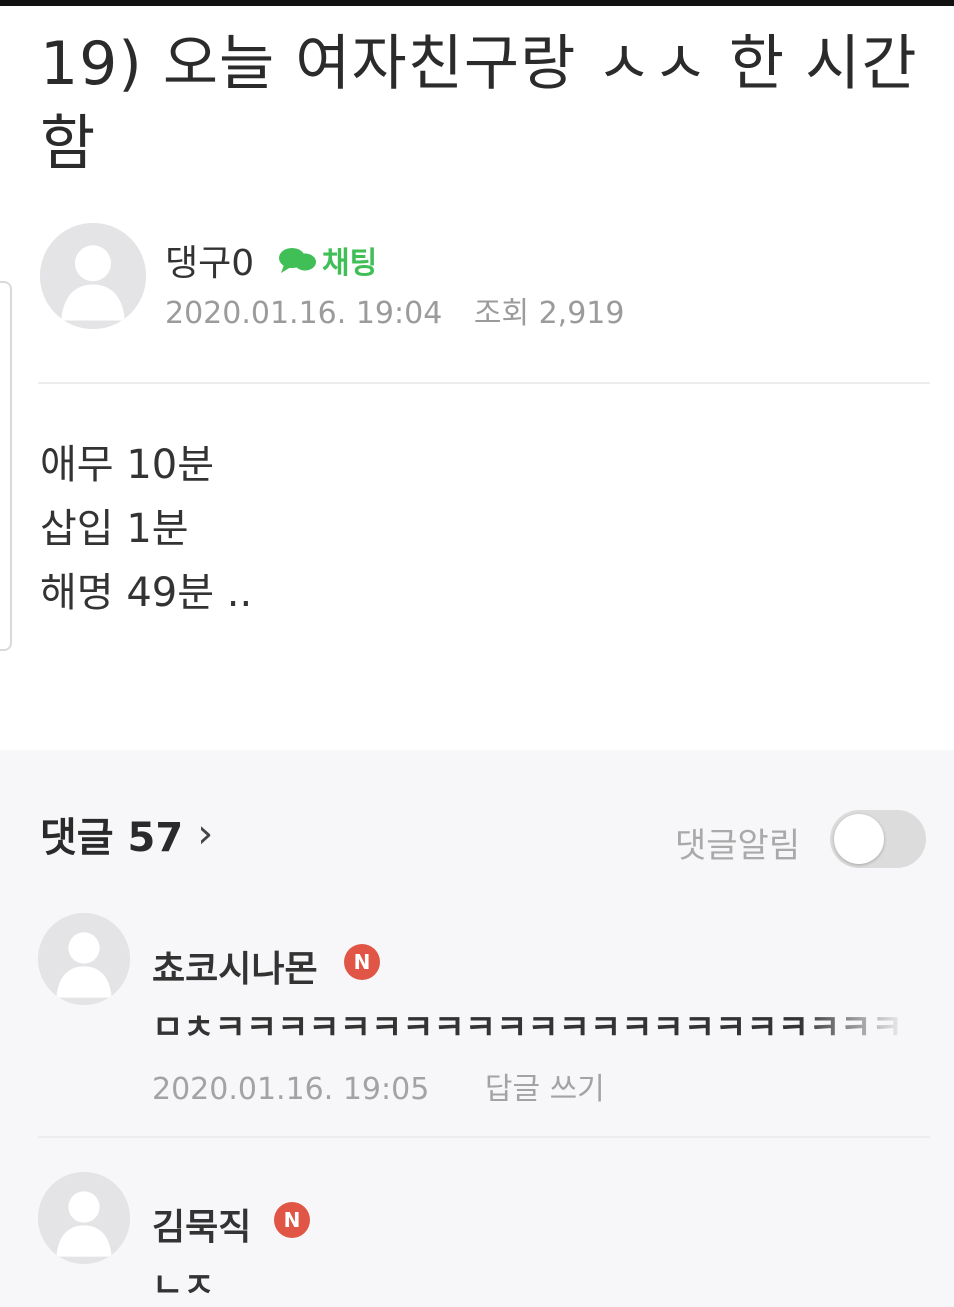 The width and height of the screenshot is (954, 1307). What do you see at coordinates (738, 846) in the screenshot?
I see `comment-notify-label: 댓글알림` at bounding box center [738, 846].